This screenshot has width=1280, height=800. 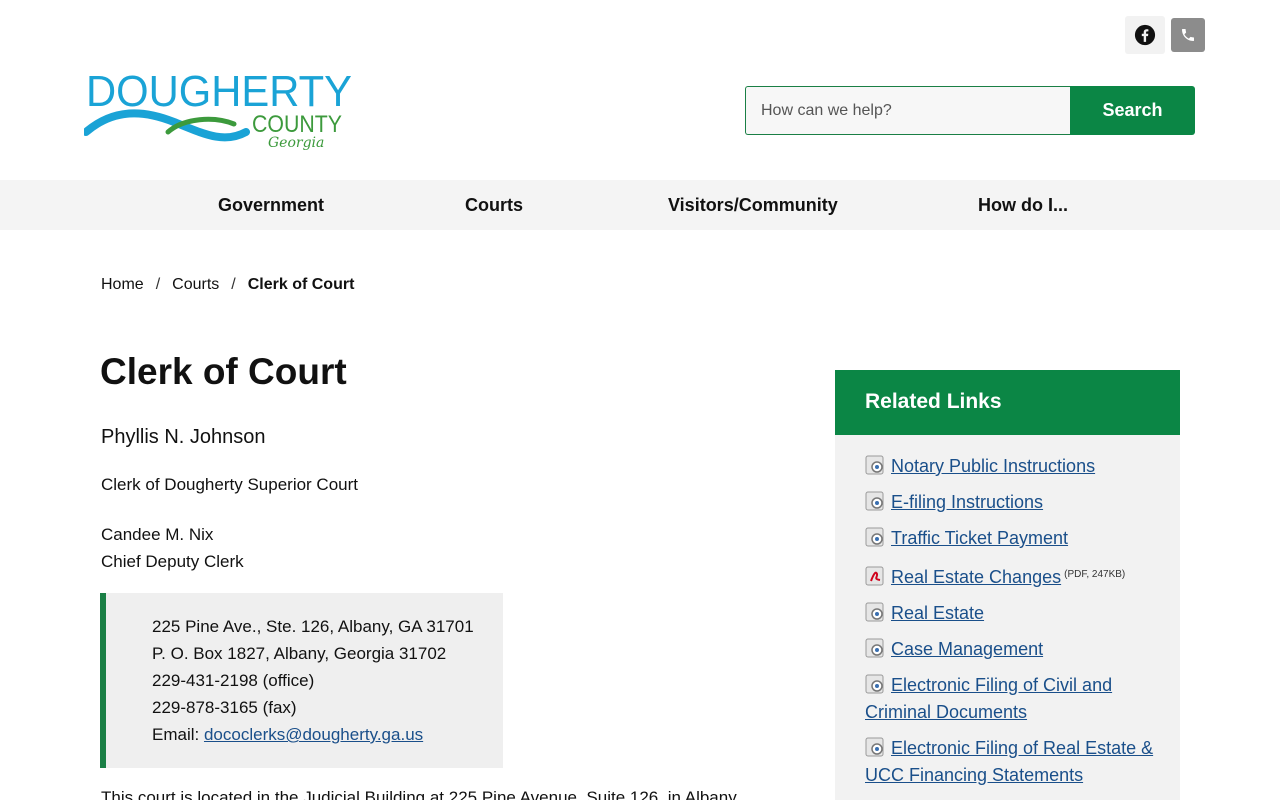 What do you see at coordinates (1132, 110) in the screenshot?
I see `search-button: Search` at bounding box center [1132, 110].